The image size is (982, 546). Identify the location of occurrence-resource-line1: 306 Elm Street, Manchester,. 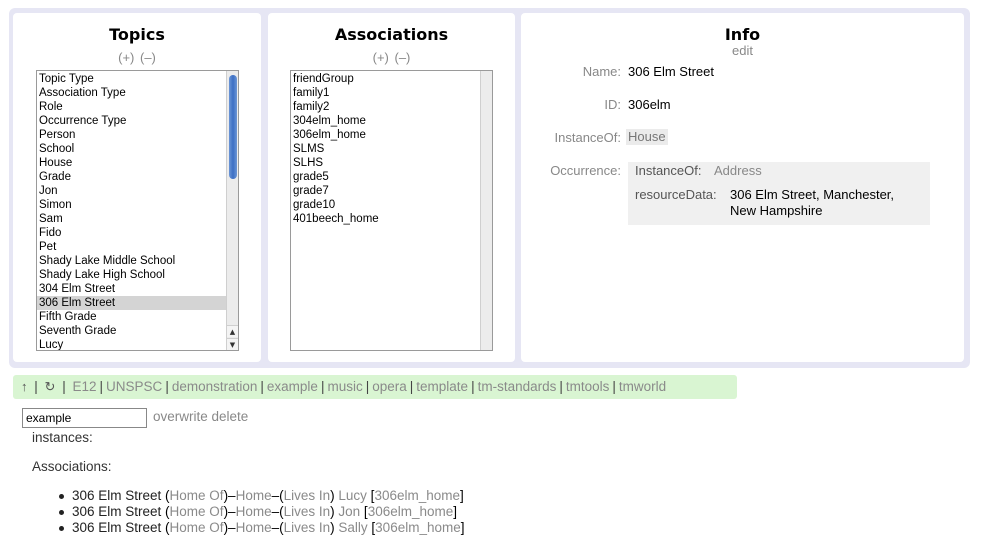
(812, 194).